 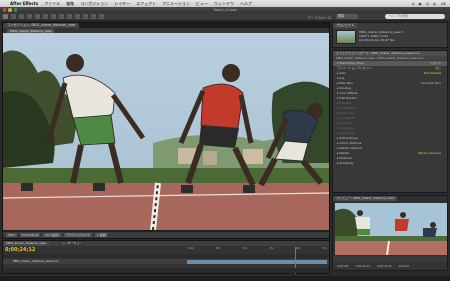 What do you see at coordinates (52, 235) in the screenshot?
I see `resolution-select: (1/2 画質)` at bounding box center [52, 235].